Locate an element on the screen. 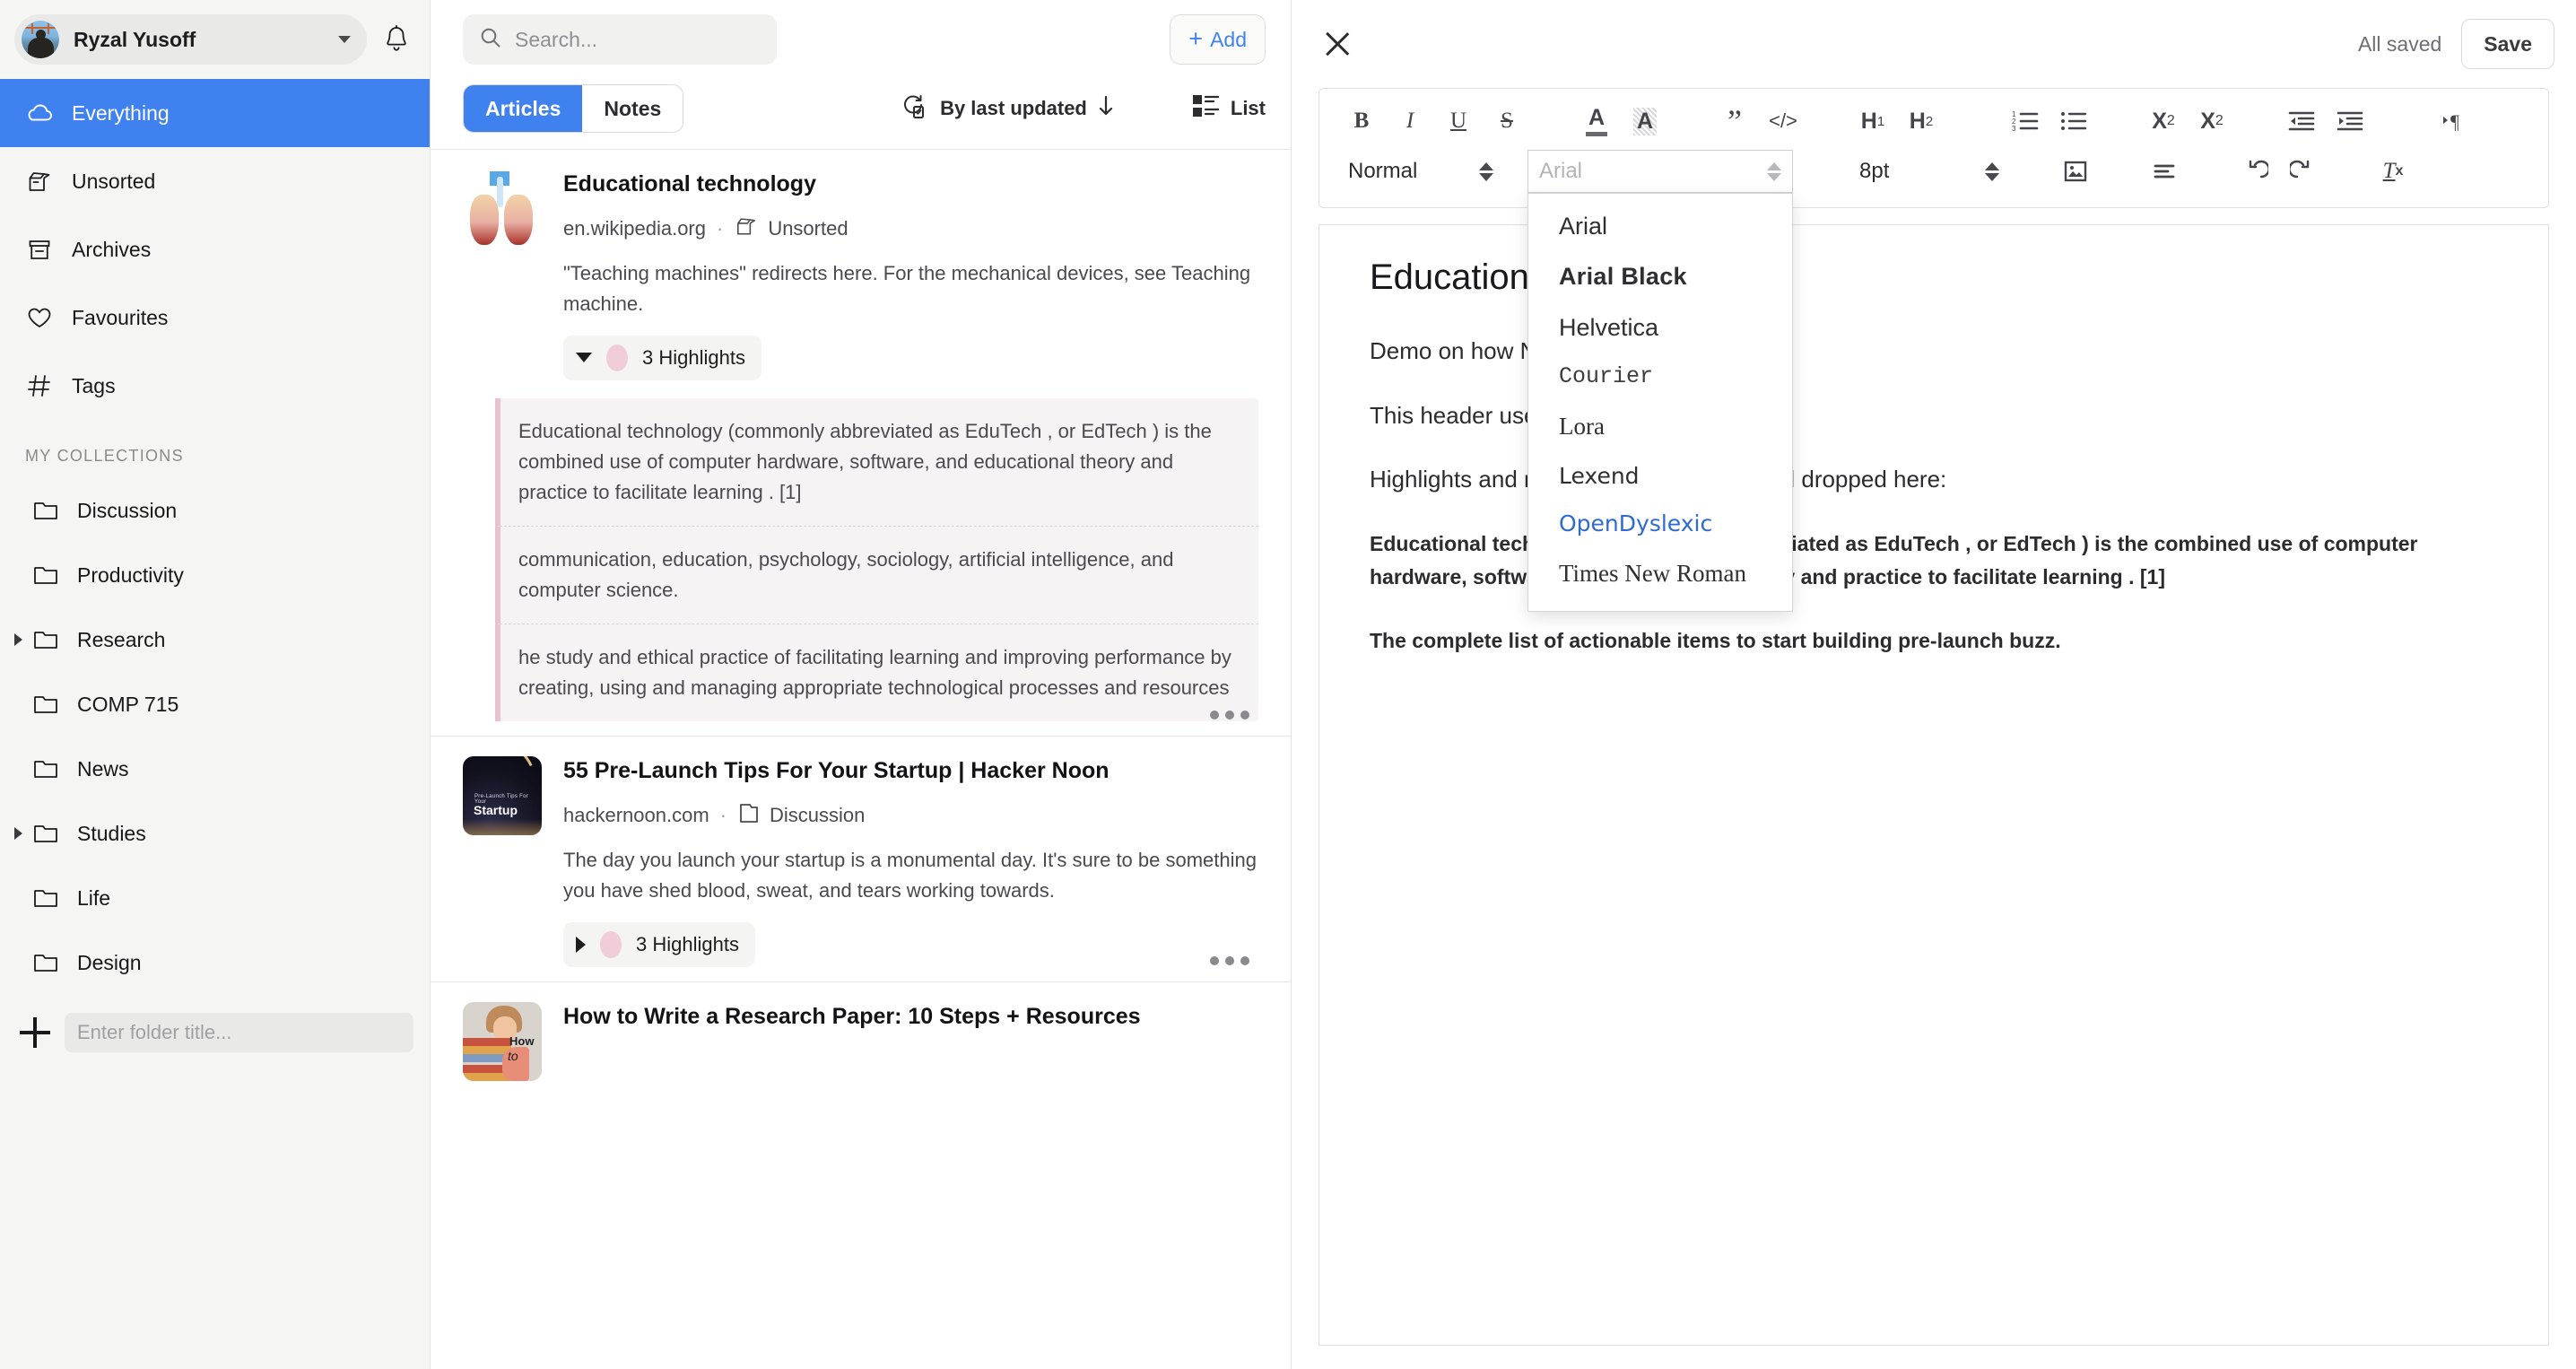 Image resolution: width=2576 pixels, height=1369 pixels. clear-formatting-button: Tx is located at coordinates (2393, 171).